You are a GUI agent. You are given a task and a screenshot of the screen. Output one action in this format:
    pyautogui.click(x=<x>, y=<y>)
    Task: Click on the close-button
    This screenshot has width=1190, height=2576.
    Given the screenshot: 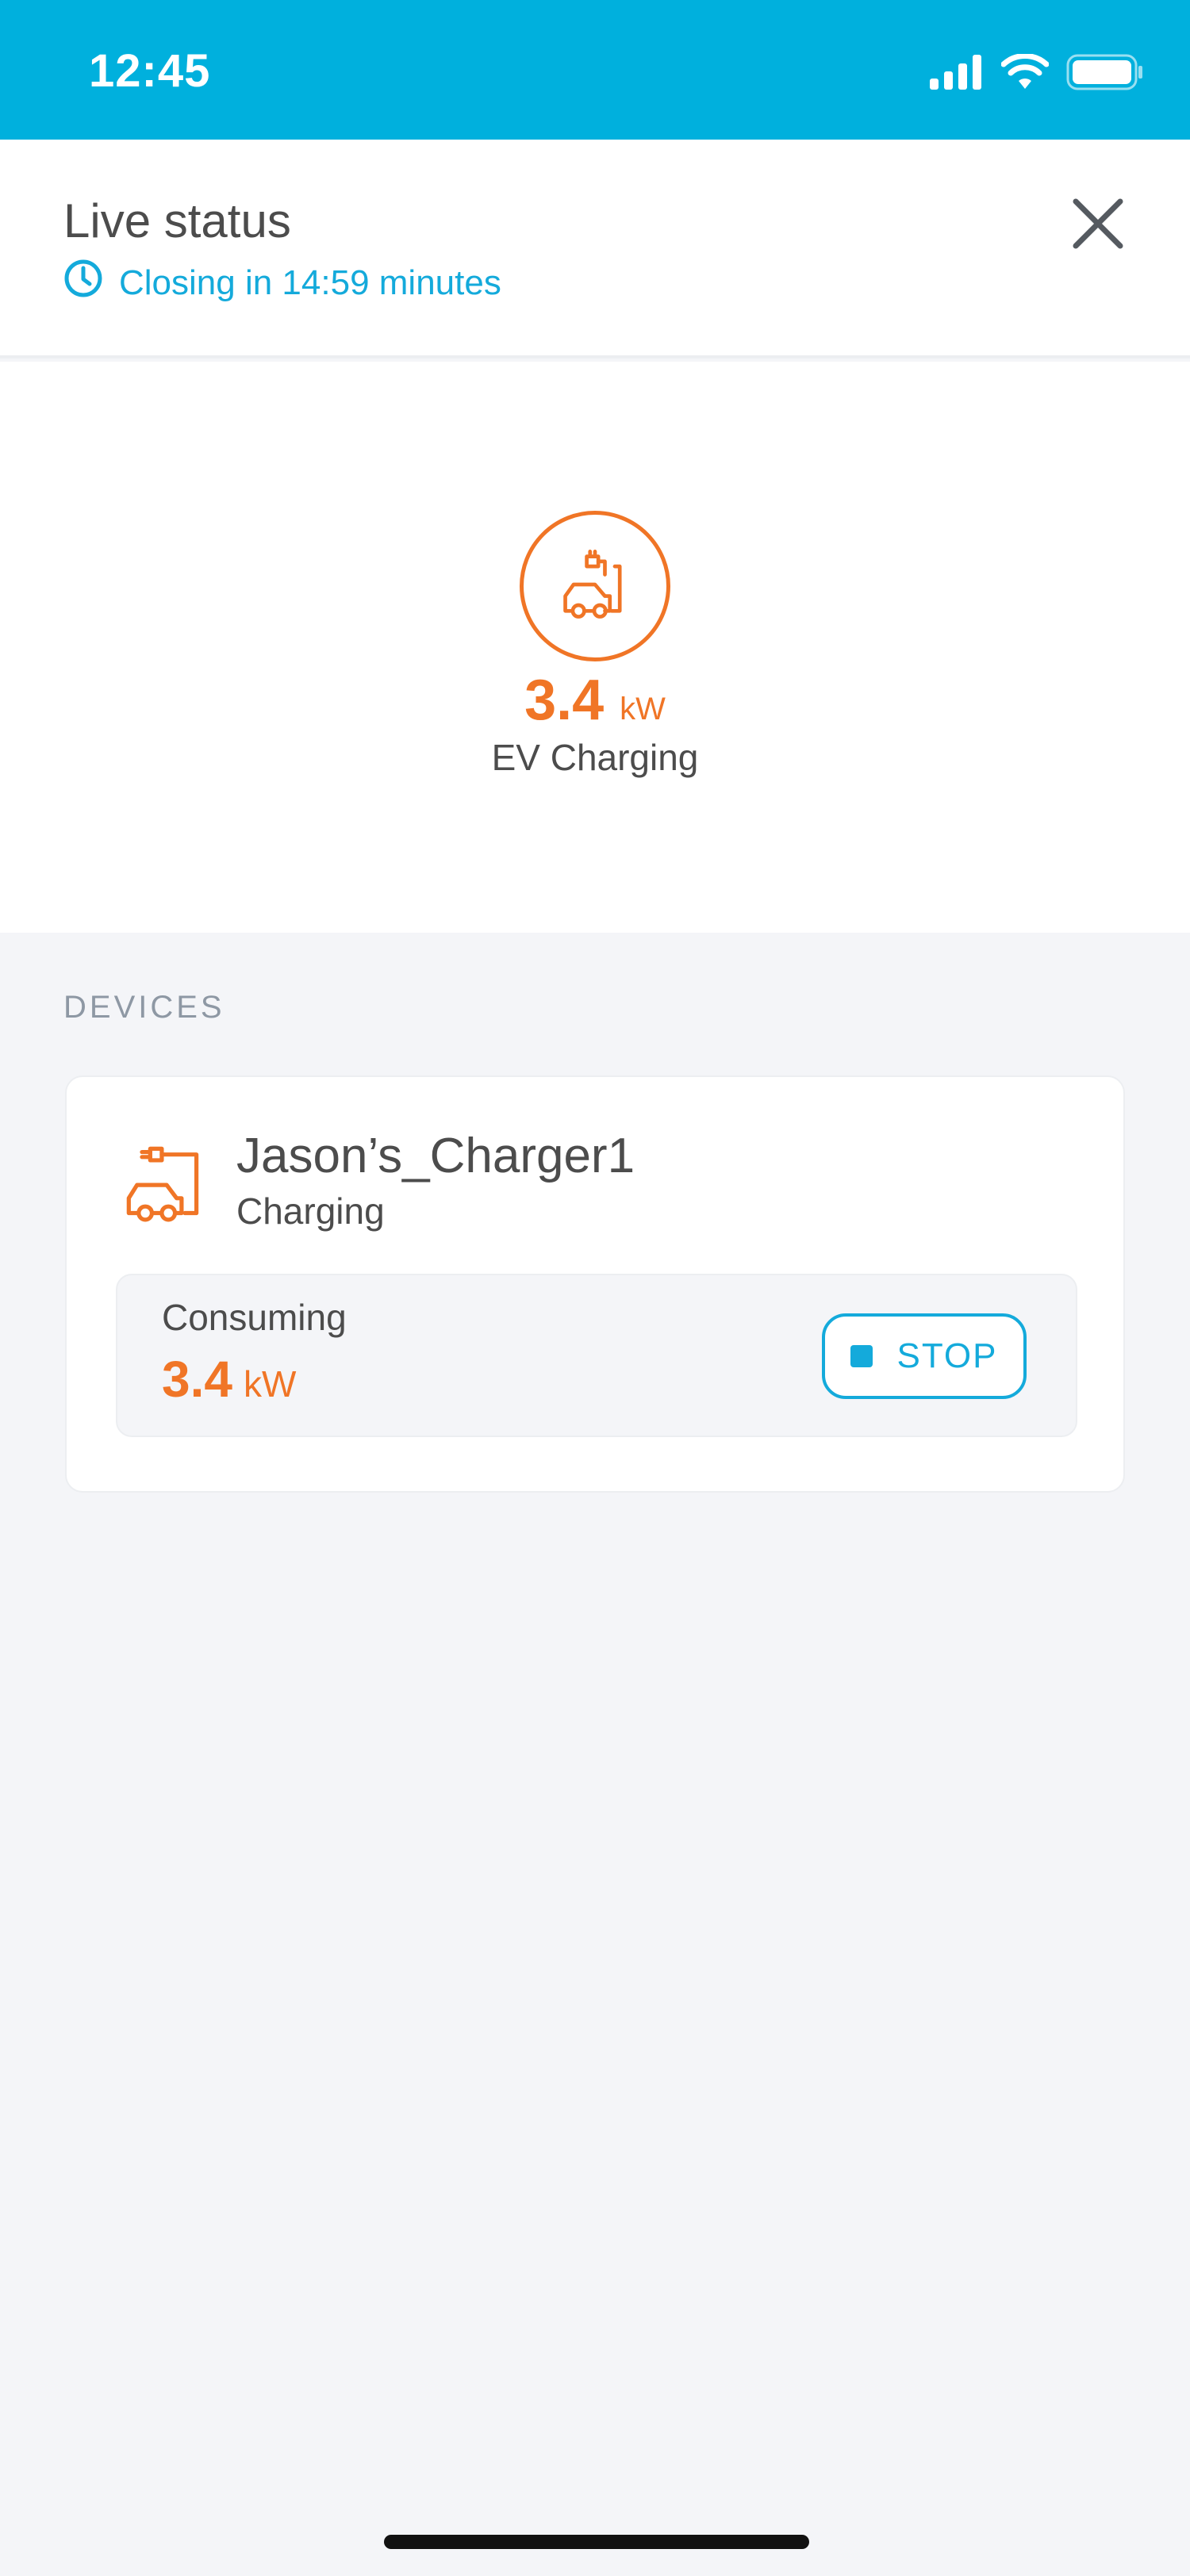 What is the action you would take?
    pyautogui.click(x=1098, y=225)
    